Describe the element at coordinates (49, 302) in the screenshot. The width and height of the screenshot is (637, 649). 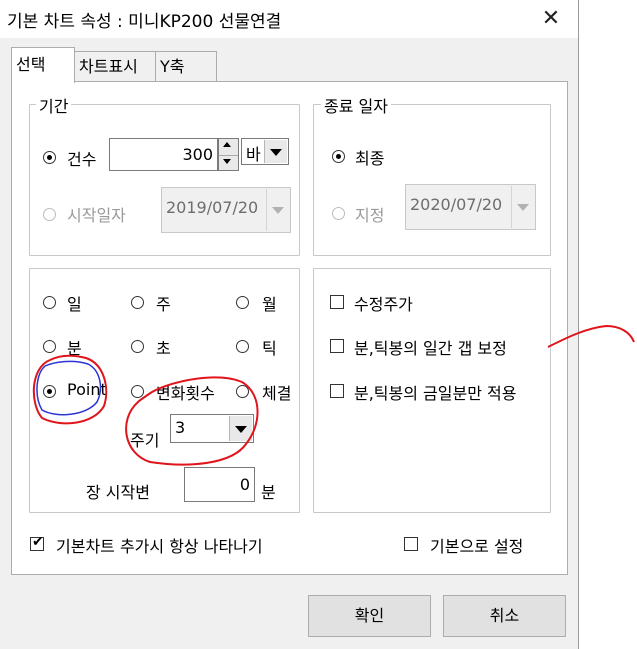
I see `radio-day` at that location.